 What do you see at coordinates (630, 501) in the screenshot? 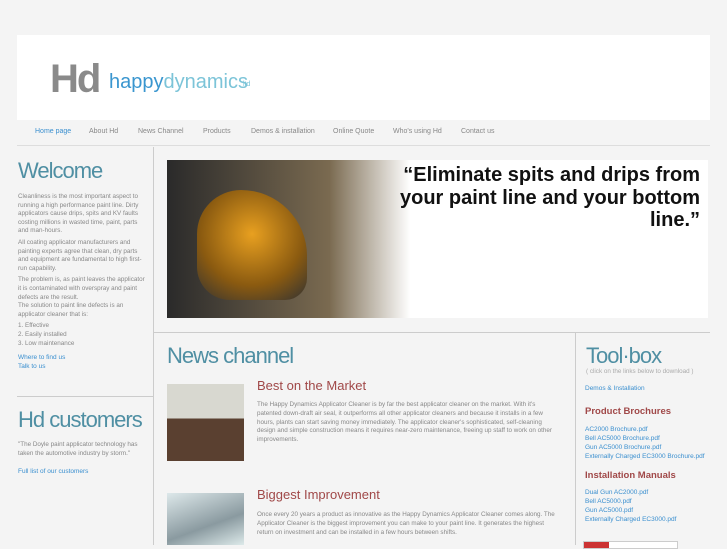
I see `manual-link: Bell AC5000.pdf` at bounding box center [630, 501].